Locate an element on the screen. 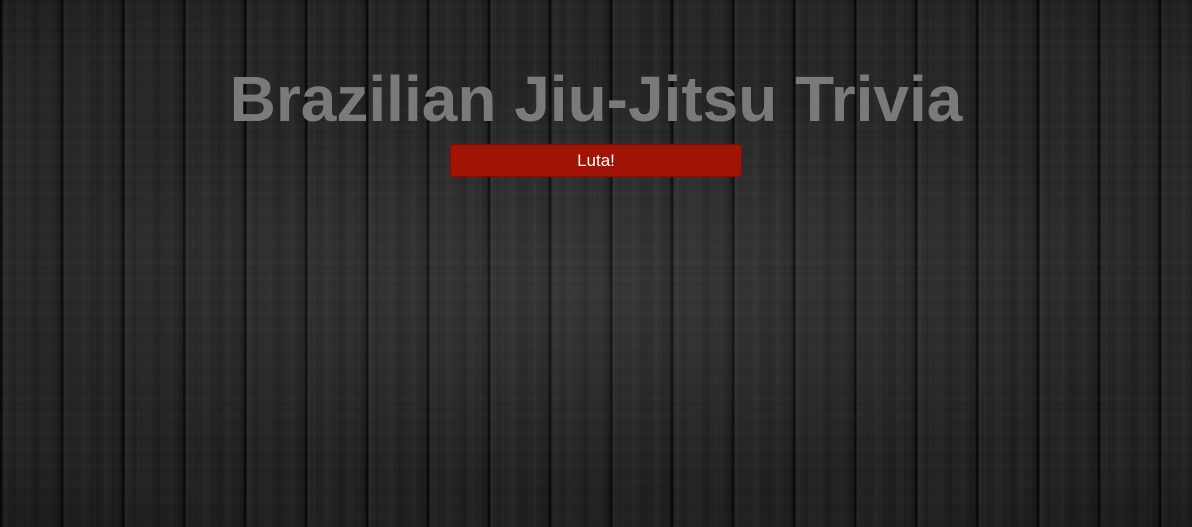  page-title: Brazilian Jiu-Jitsu Trivia is located at coordinates (596, 99).